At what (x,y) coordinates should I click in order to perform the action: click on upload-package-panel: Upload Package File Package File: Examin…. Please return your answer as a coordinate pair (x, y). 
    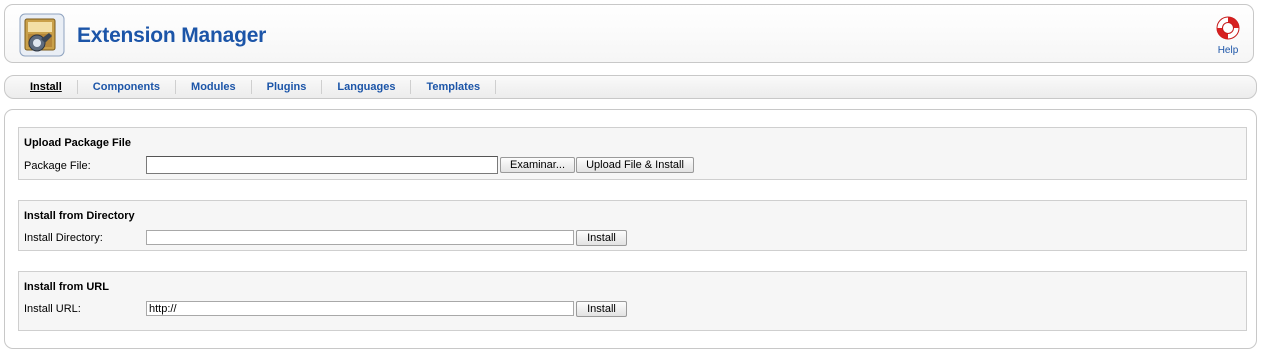
    Looking at the image, I should click on (632, 153).